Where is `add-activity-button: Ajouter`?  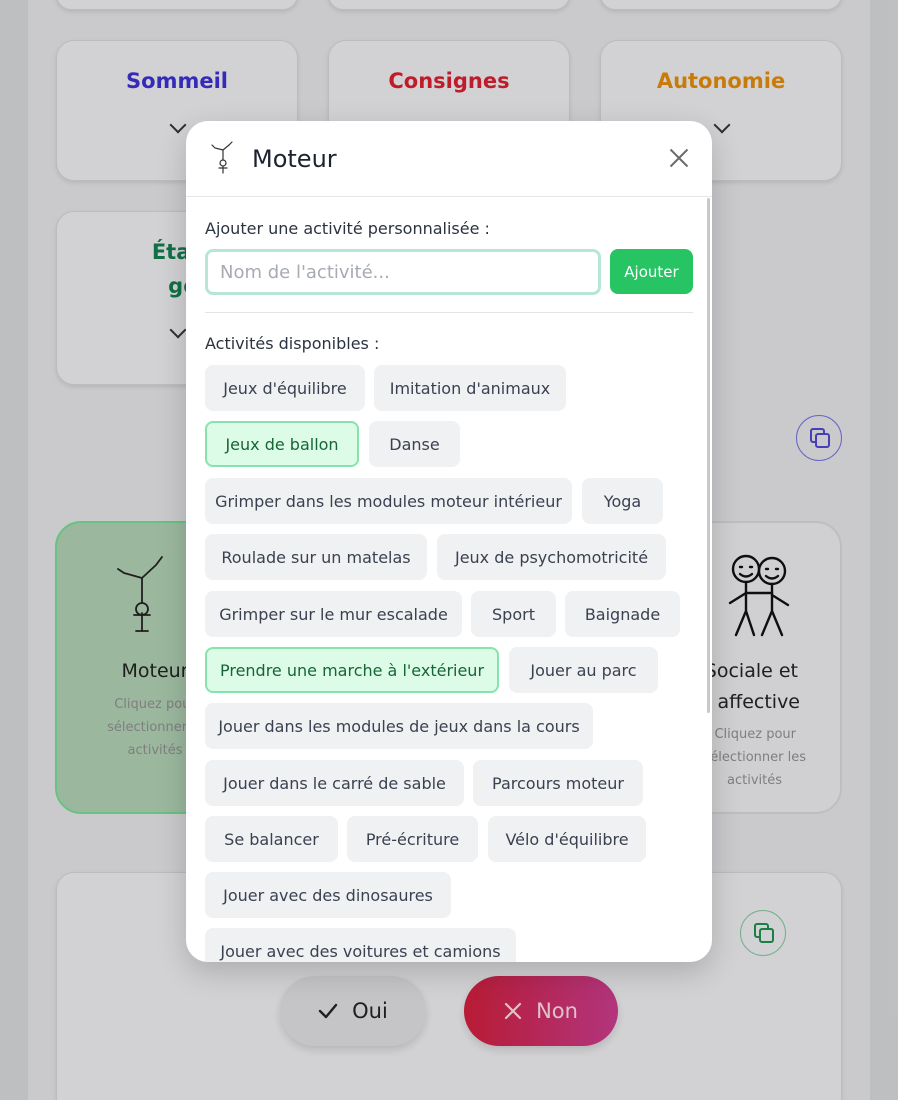 add-activity-button: Ajouter is located at coordinates (651, 271).